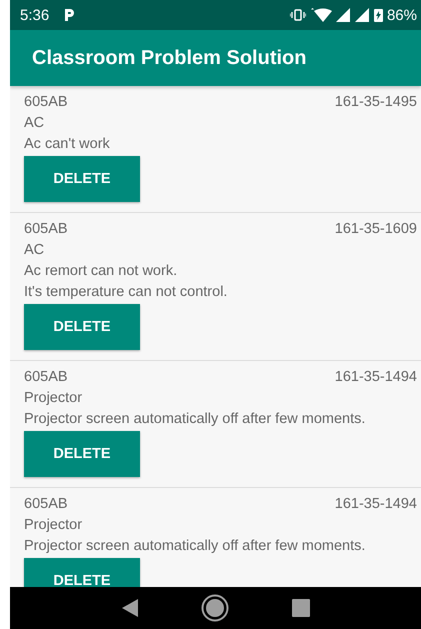  Describe the element at coordinates (126, 282) in the screenshot. I see `problem-description: Ac remort can not work. It's temperature can not control.` at that location.